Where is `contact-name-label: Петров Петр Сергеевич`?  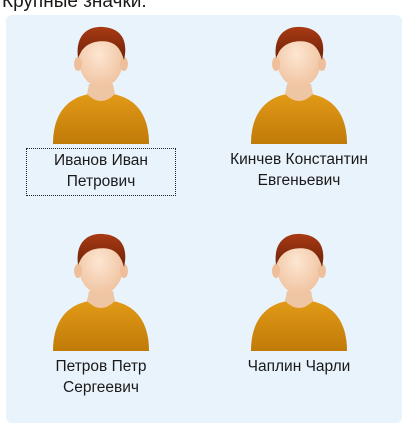
contact-name-label: Петров Петр Сергеевич is located at coordinates (101, 377).